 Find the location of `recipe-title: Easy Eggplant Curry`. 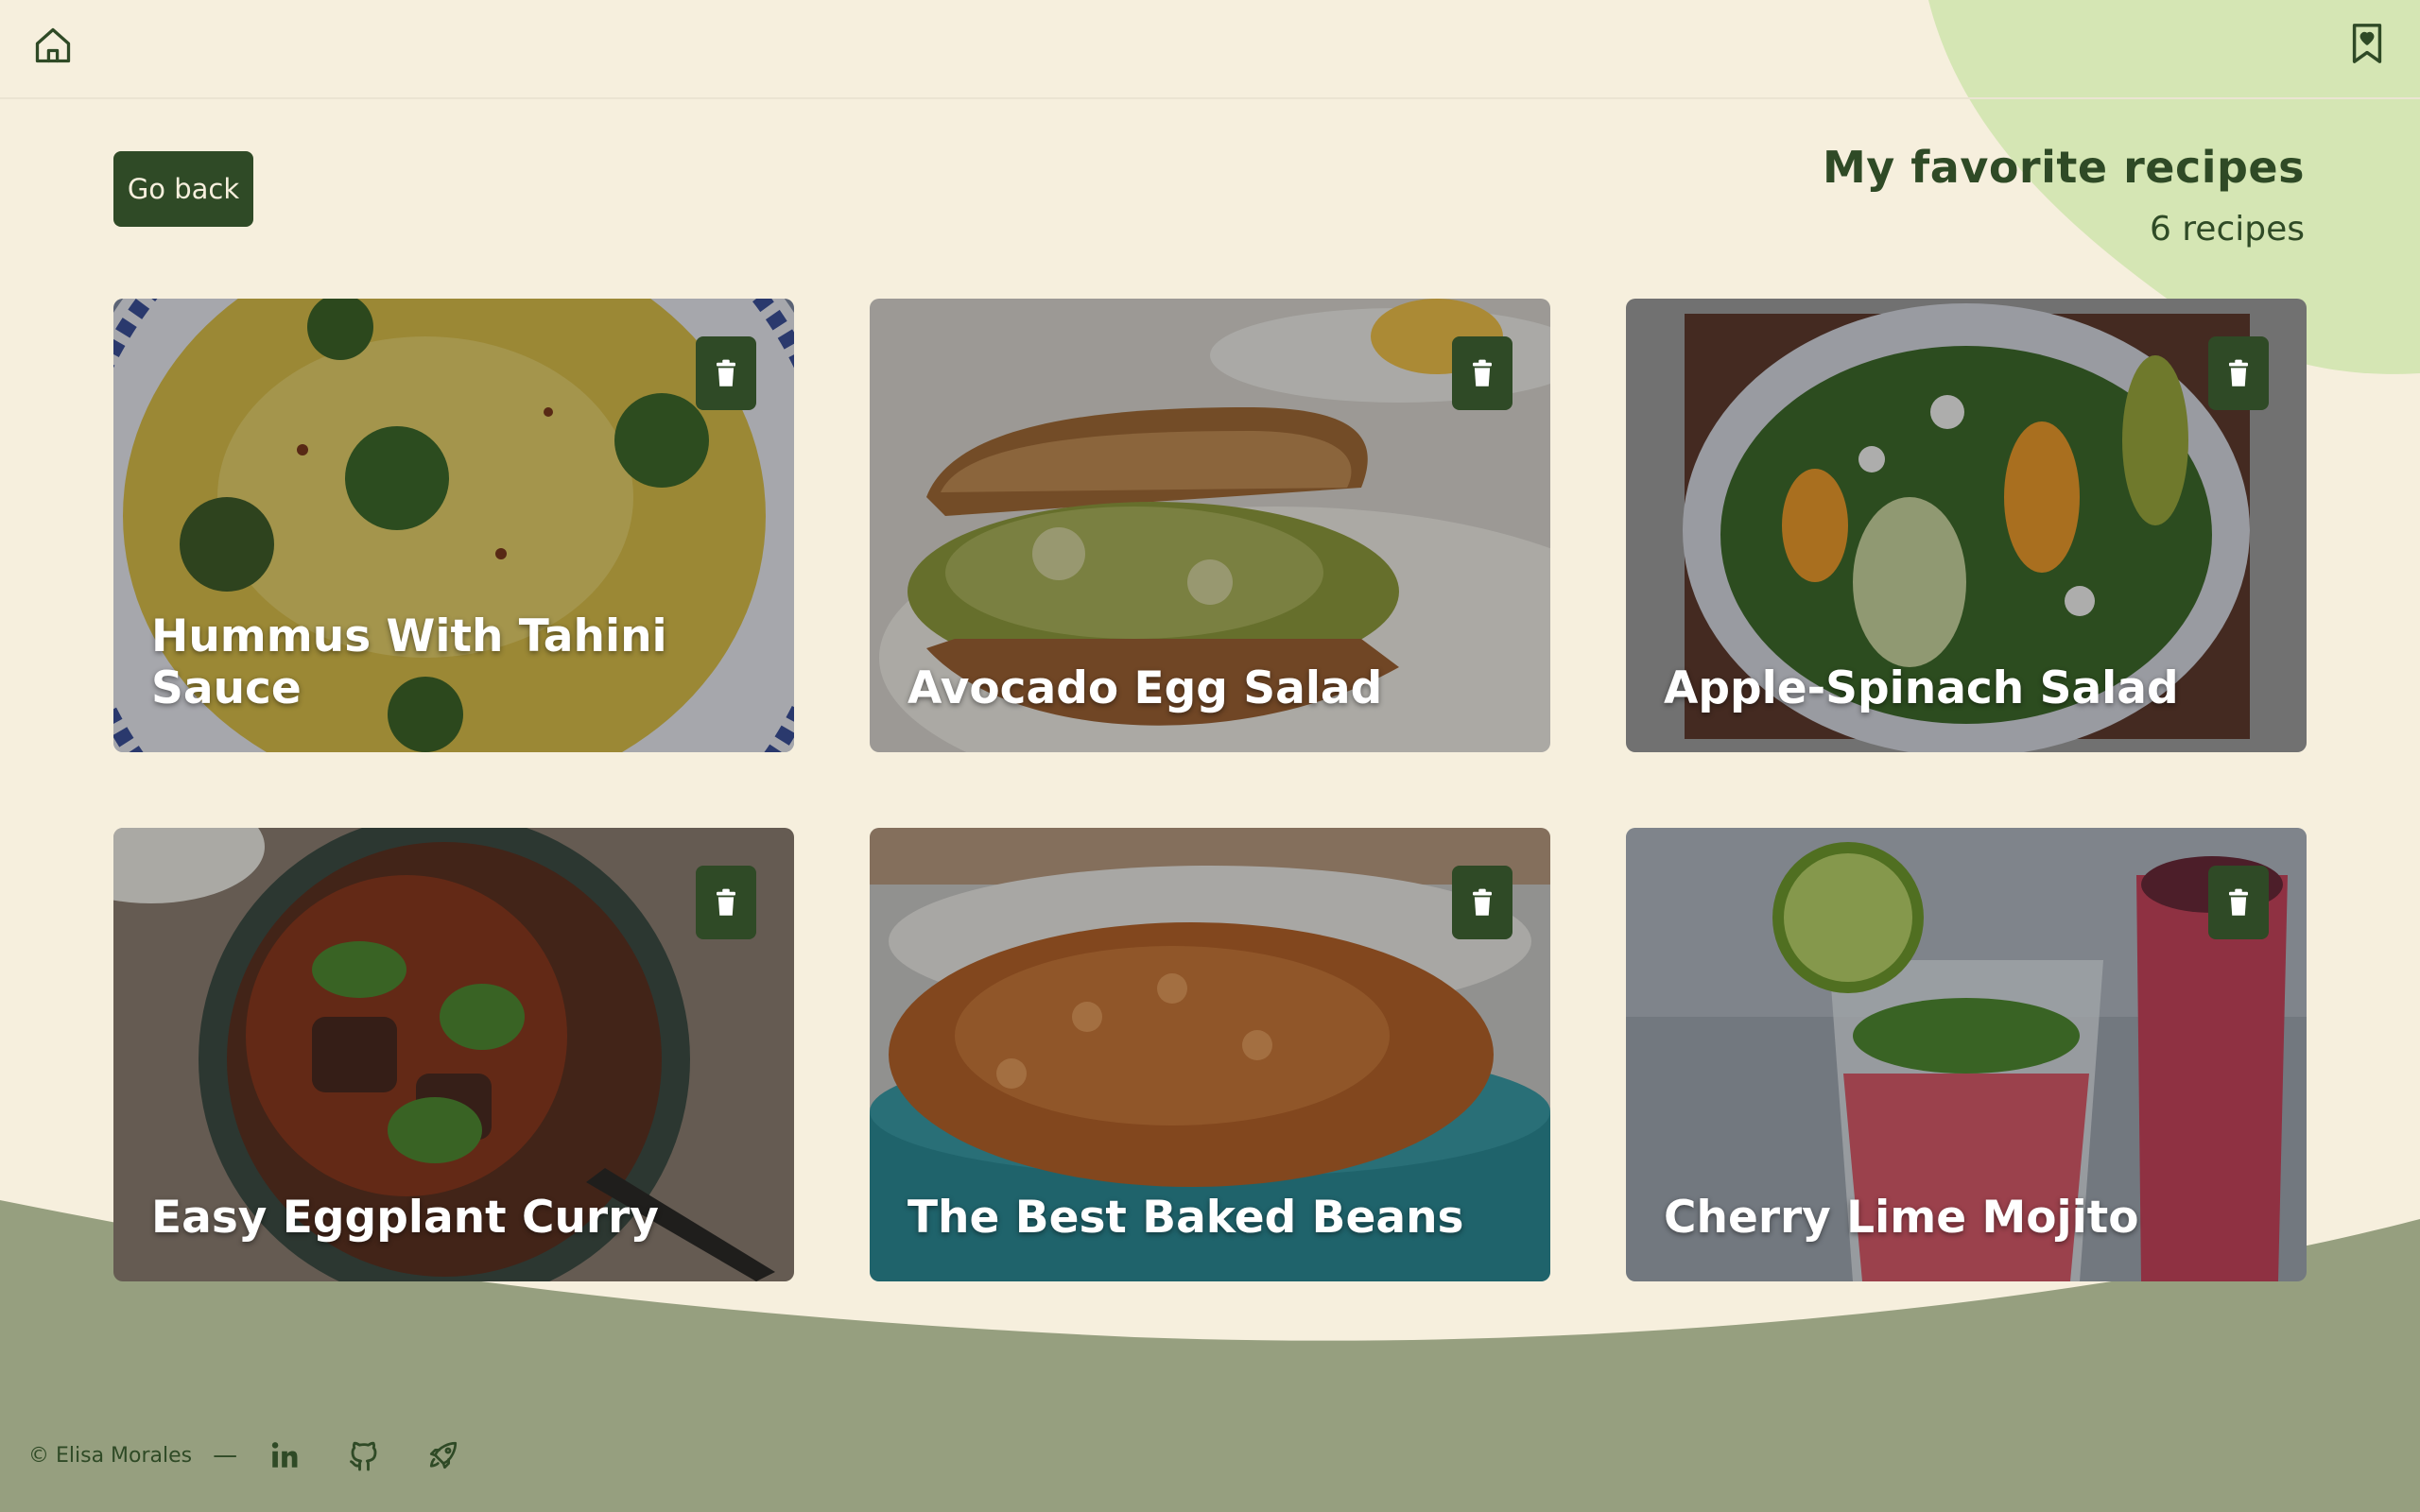

recipe-title: Easy Eggplant Curry is located at coordinates (405, 1218).